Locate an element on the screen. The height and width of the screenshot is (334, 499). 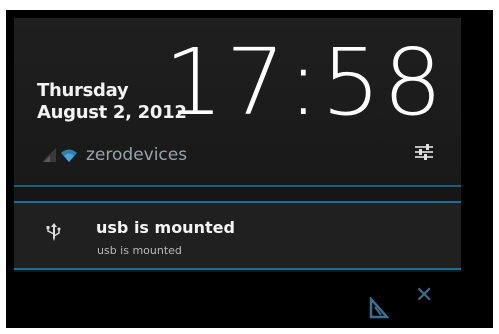
network-status: zerodevices is located at coordinates (114, 155).